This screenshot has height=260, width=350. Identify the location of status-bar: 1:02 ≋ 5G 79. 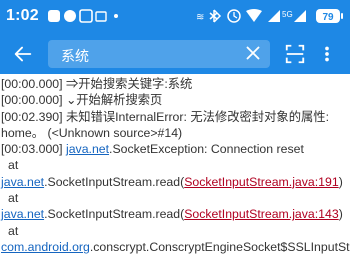
(175, 17).